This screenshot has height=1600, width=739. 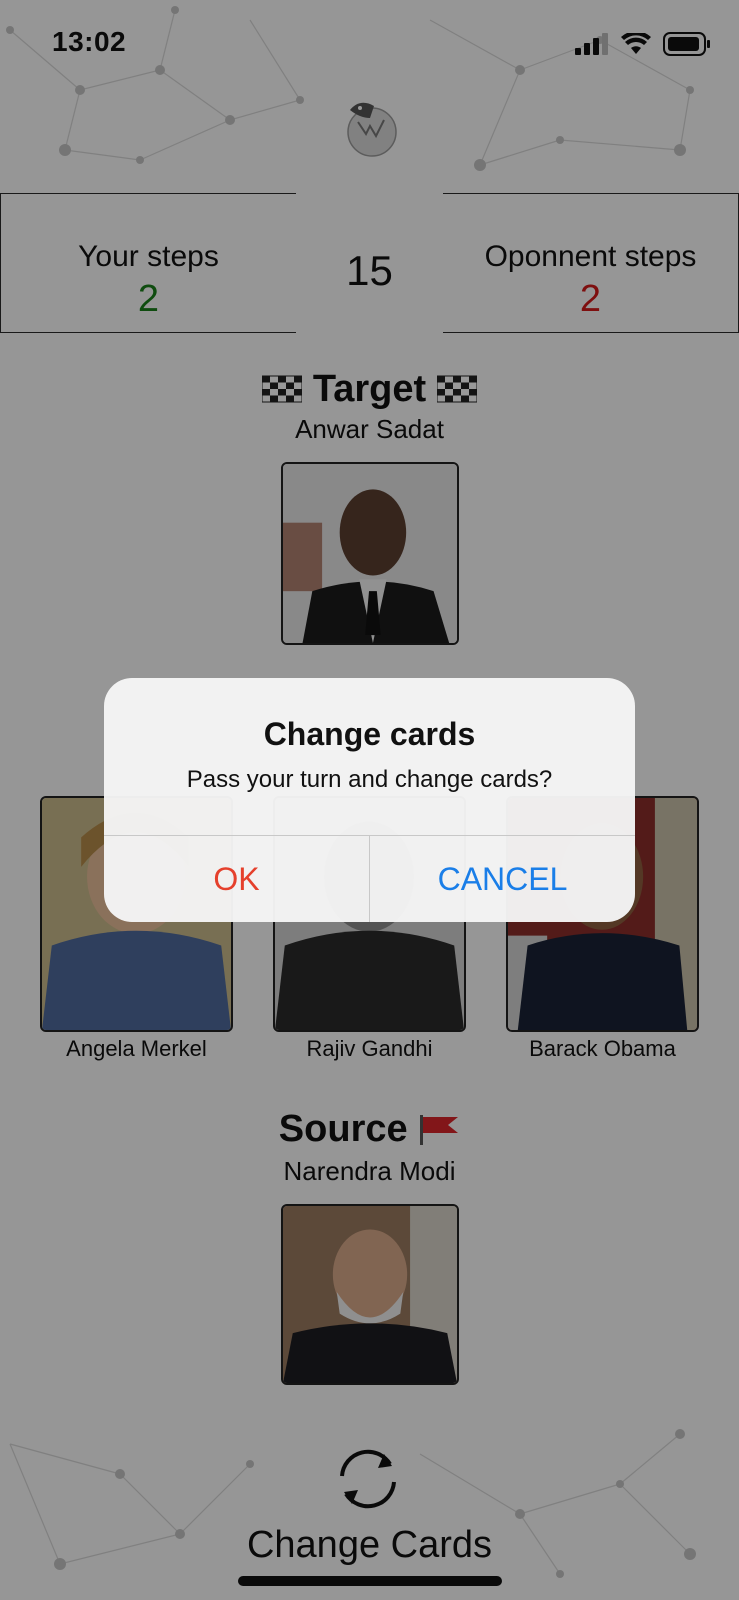 What do you see at coordinates (236, 879) in the screenshot?
I see `ok-button: OK` at bounding box center [236, 879].